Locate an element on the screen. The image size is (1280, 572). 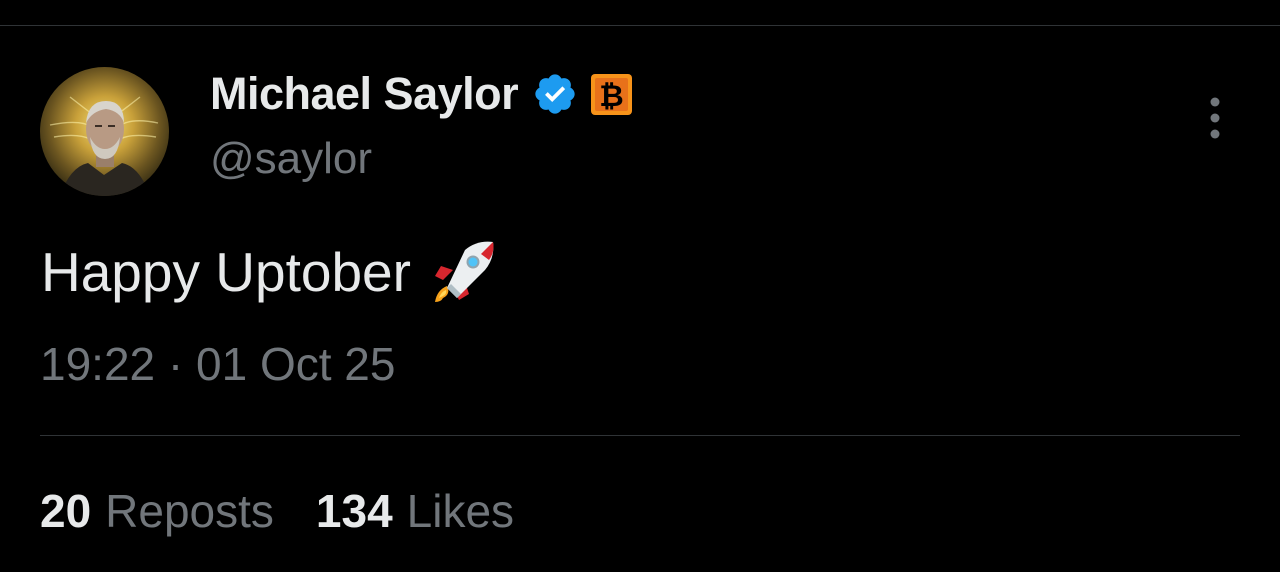
likes-stat: 134 Likes is located at coordinates (415, 511).